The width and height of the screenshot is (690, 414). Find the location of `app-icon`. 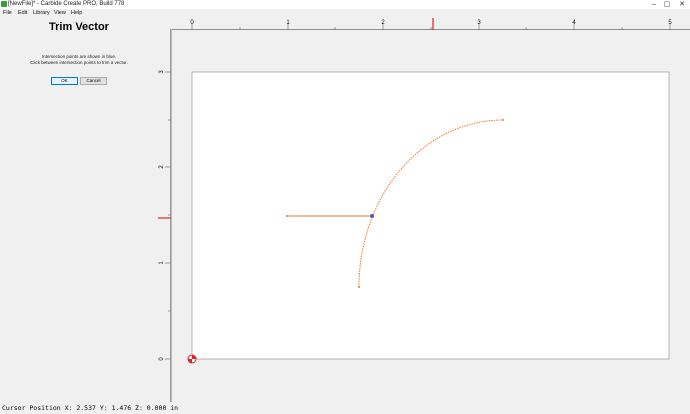

app-icon is located at coordinates (4, 4).